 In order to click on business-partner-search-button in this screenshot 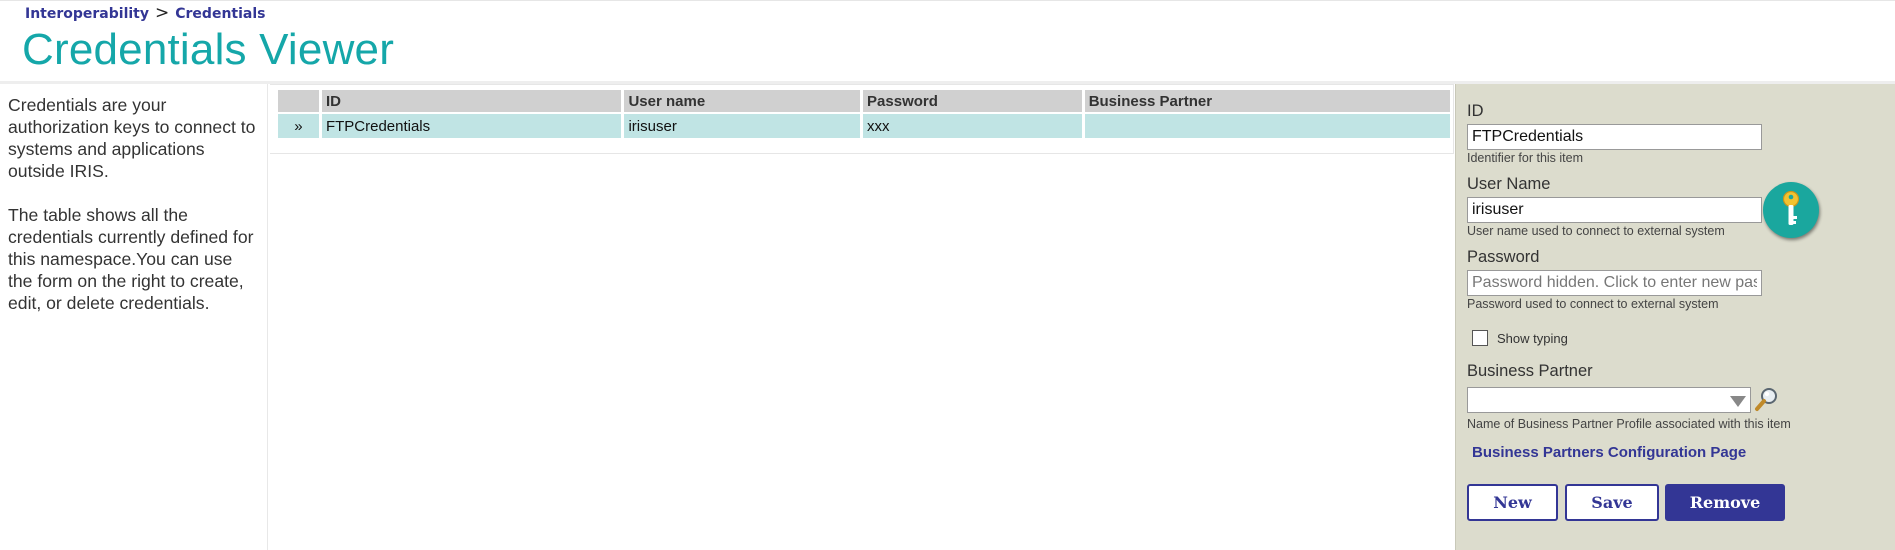, I will do `click(1767, 400)`.